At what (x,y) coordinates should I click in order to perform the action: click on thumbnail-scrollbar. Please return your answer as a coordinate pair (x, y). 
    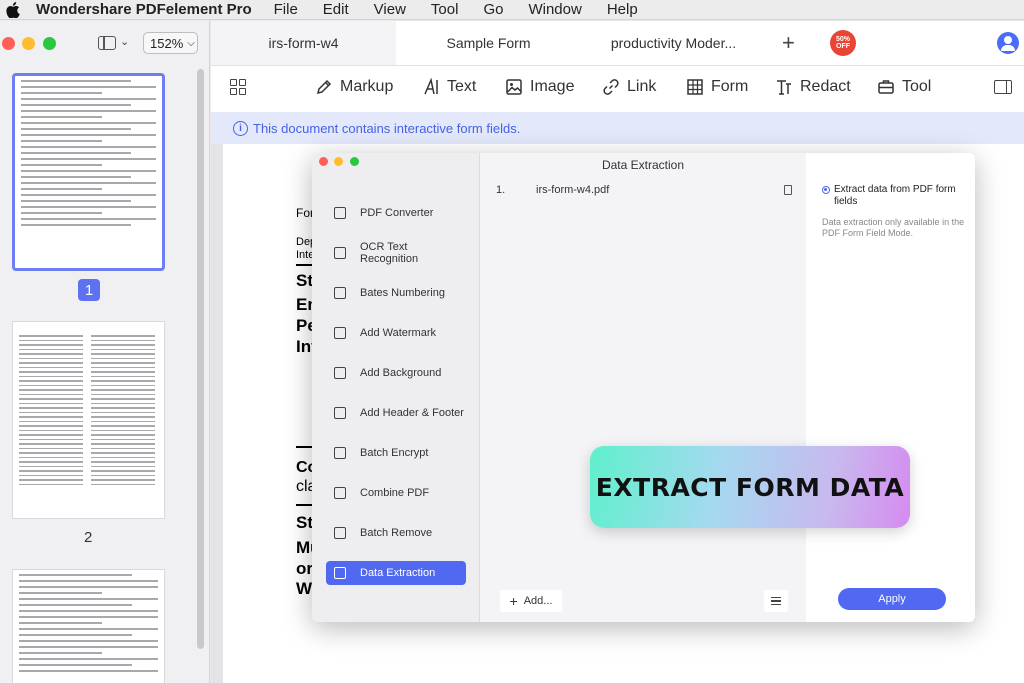
    Looking at the image, I should click on (200, 359).